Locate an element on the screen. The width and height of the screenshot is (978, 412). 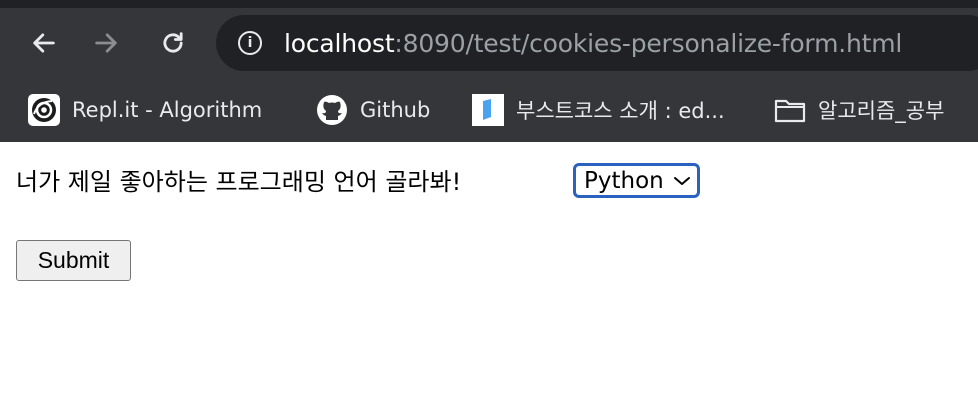
bookmark-label: Github is located at coordinates (395, 110).